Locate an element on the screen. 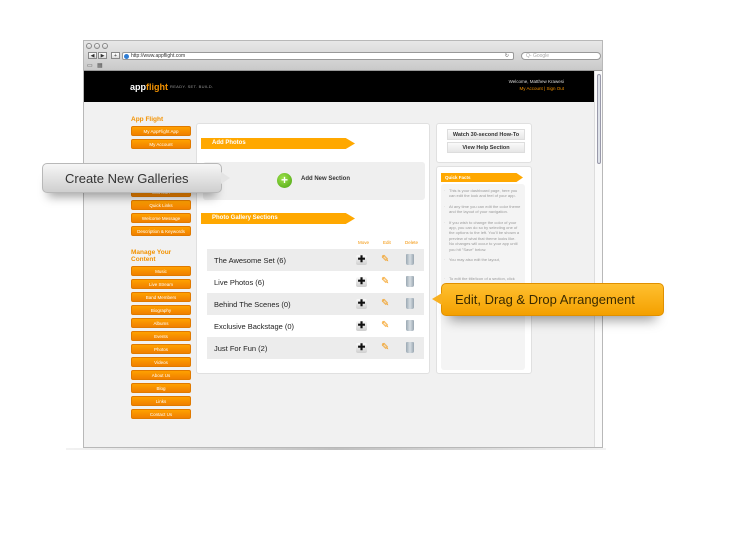 Image resolution: width=732 pixels, height=540 pixels. plus-circle-icon: + is located at coordinates (284, 180).